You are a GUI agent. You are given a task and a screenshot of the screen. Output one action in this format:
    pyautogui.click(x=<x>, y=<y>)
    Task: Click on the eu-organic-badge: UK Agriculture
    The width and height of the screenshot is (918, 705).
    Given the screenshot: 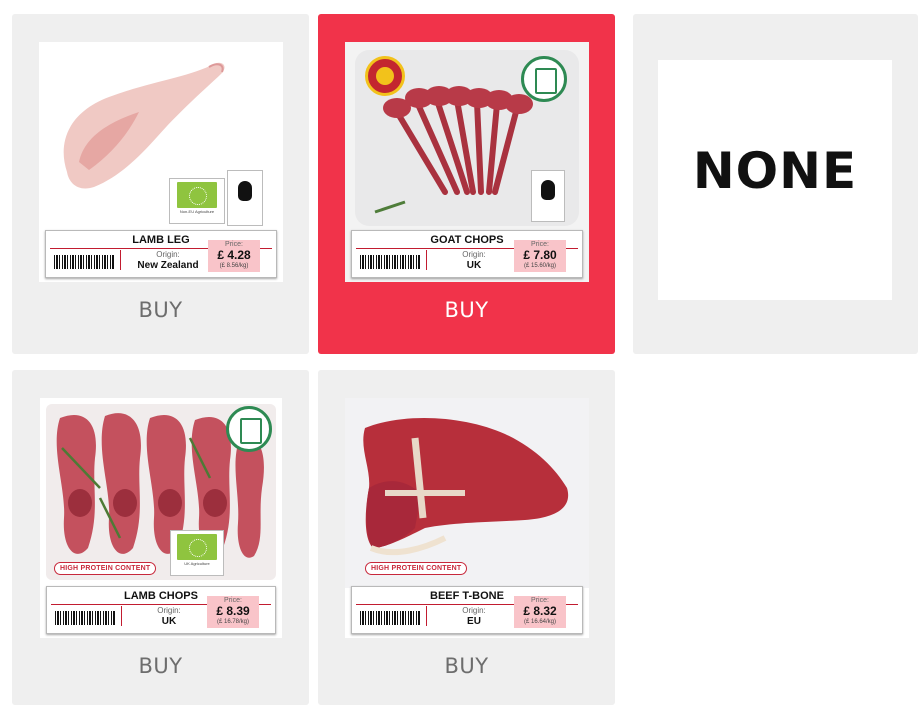 What is the action you would take?
    pyautogui.click(x=197, y=553)
    